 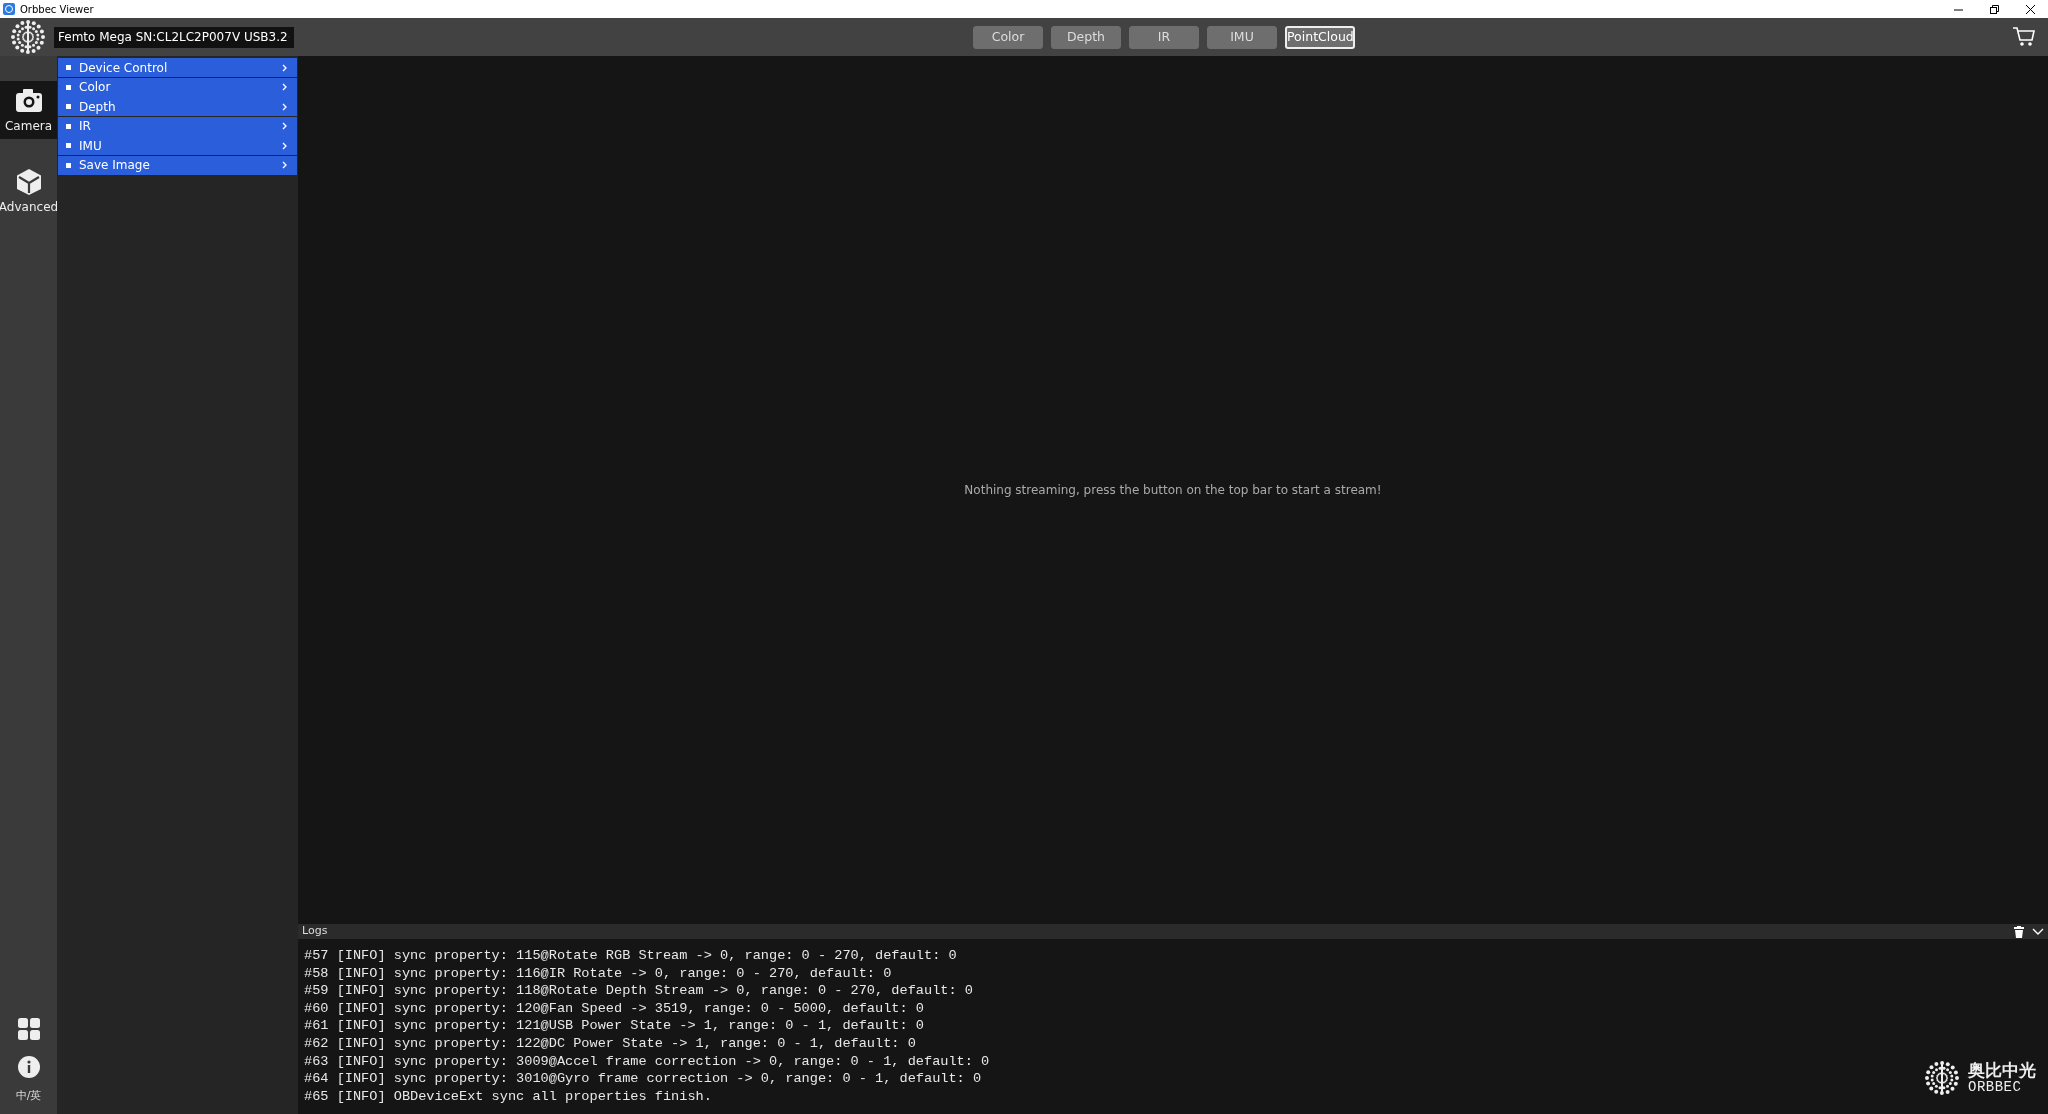 I want to click on stream-button: PointCloud, so click(x=1320, y=37).